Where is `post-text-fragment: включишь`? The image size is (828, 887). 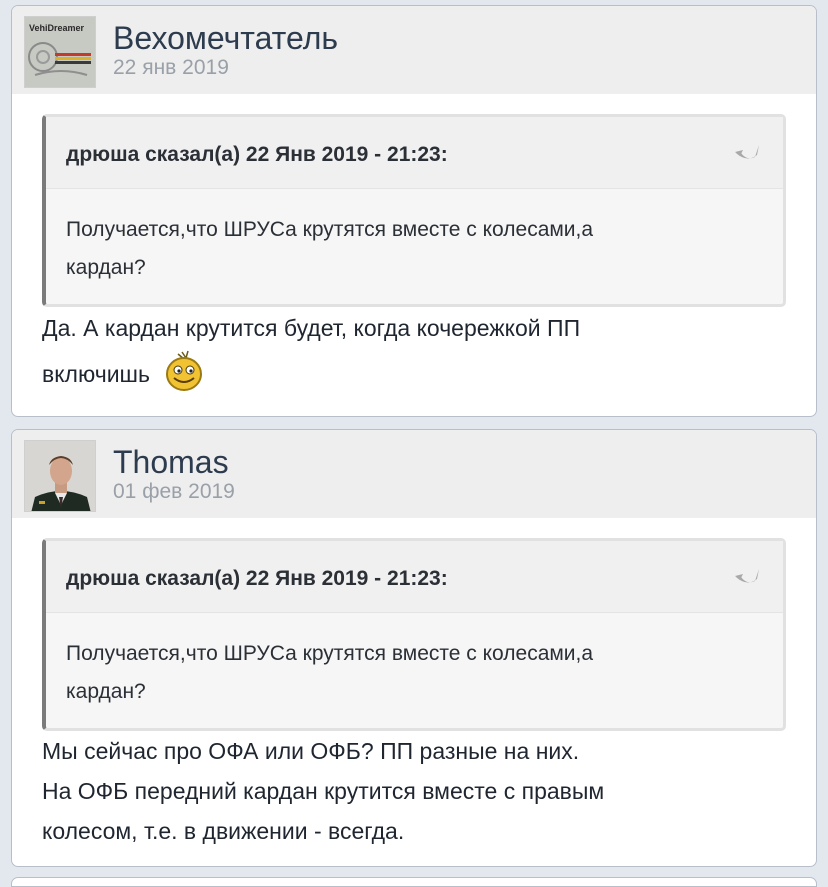
post-text-fragment: включишь is located at coordinates (96, 374).